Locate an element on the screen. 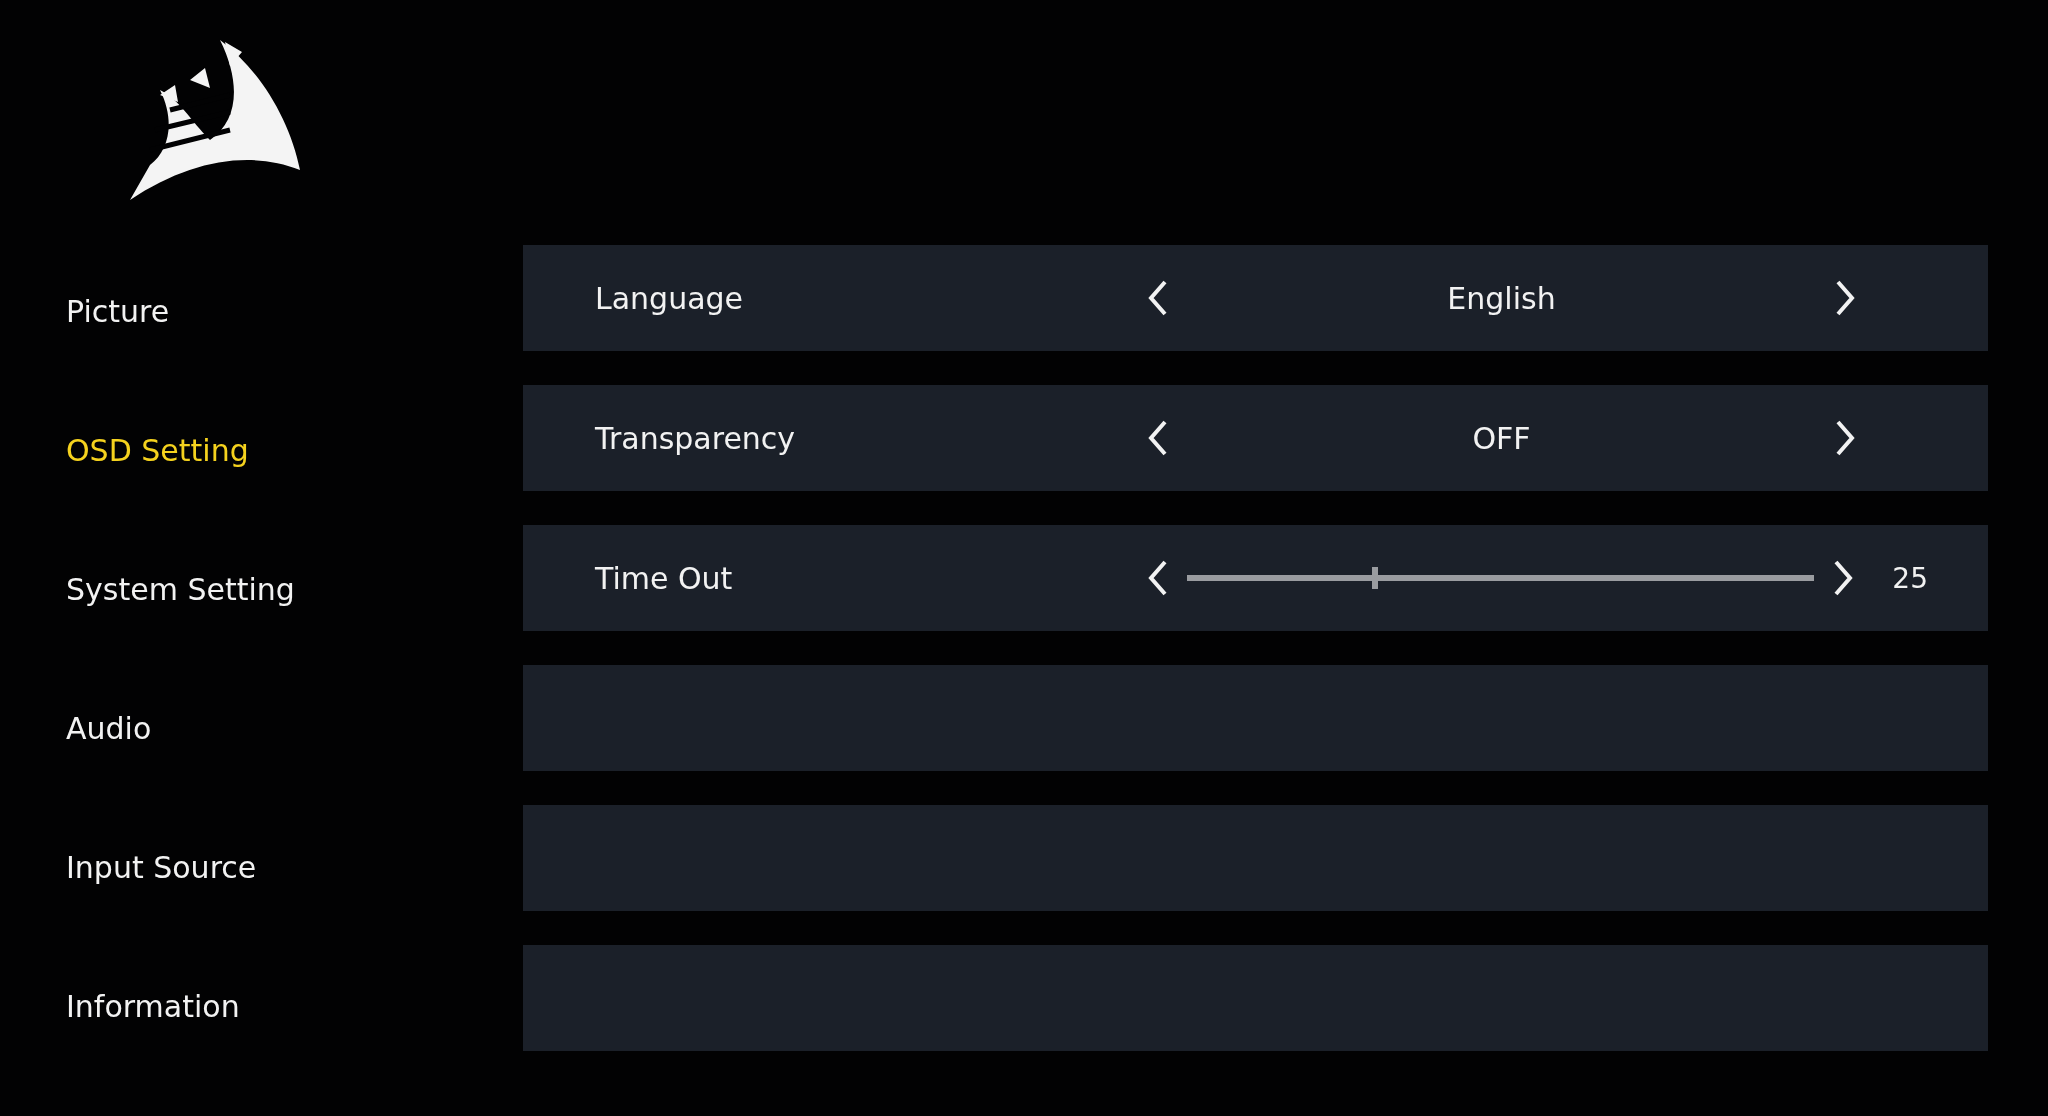 Image resolution: width=2048 pixels, height=1116 pixels. menu-item: Audio is located at coordinates (294, 728).